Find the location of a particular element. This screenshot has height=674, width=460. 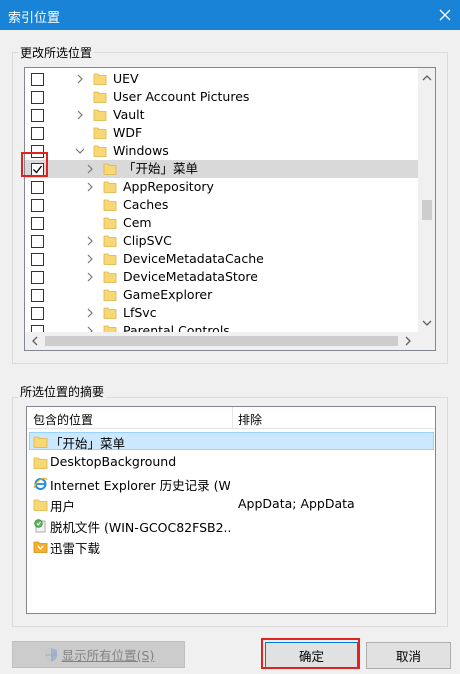

tree-row-label: AppRepository is located at coordinates (168, 186).